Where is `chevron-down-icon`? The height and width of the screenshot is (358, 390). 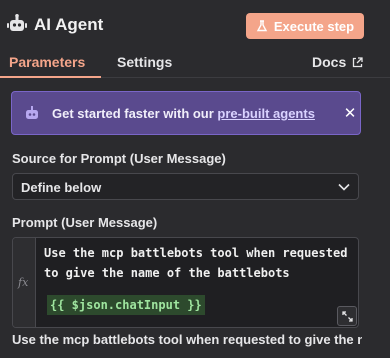 chevron-down-icon is located at coordinates (344, 187).